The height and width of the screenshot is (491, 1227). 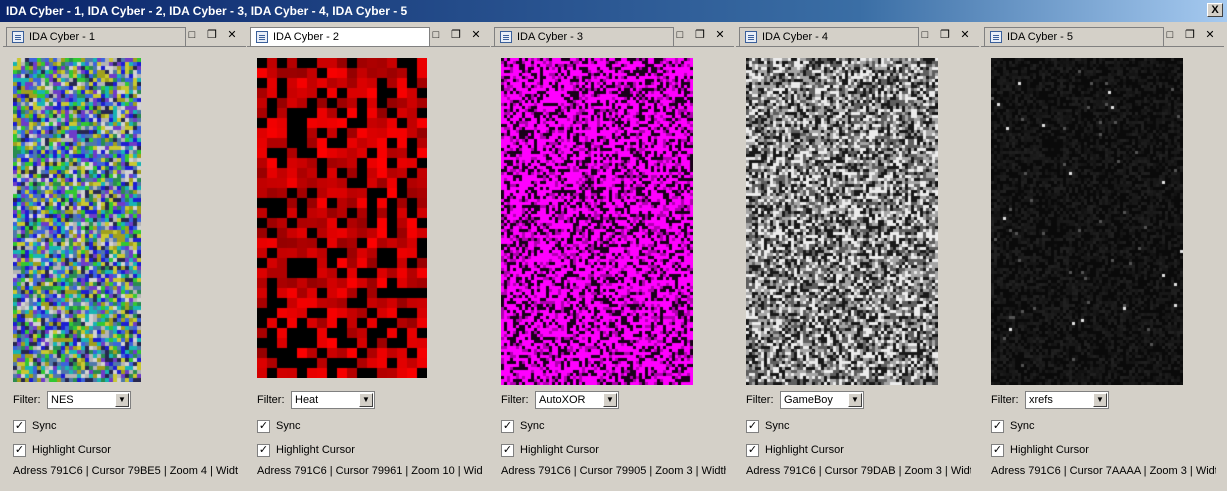 I want to click on filter-select: AutoXOR ▼, so click(x=577, y=400).